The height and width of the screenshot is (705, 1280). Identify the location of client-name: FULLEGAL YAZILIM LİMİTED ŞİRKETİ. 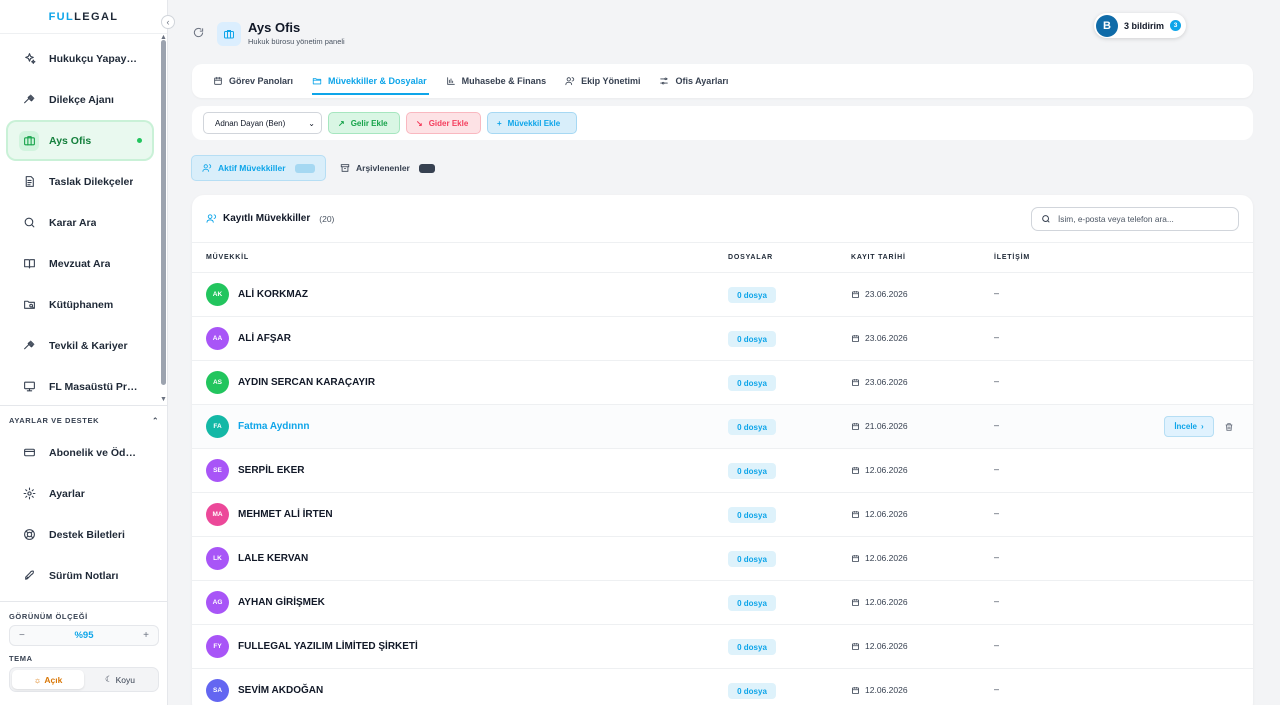
(328, 646).